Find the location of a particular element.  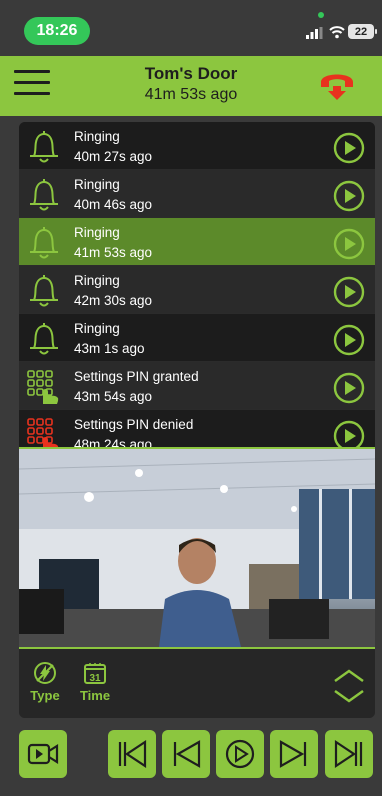

calendar-day: 31 is located at coordinates (95, 678).